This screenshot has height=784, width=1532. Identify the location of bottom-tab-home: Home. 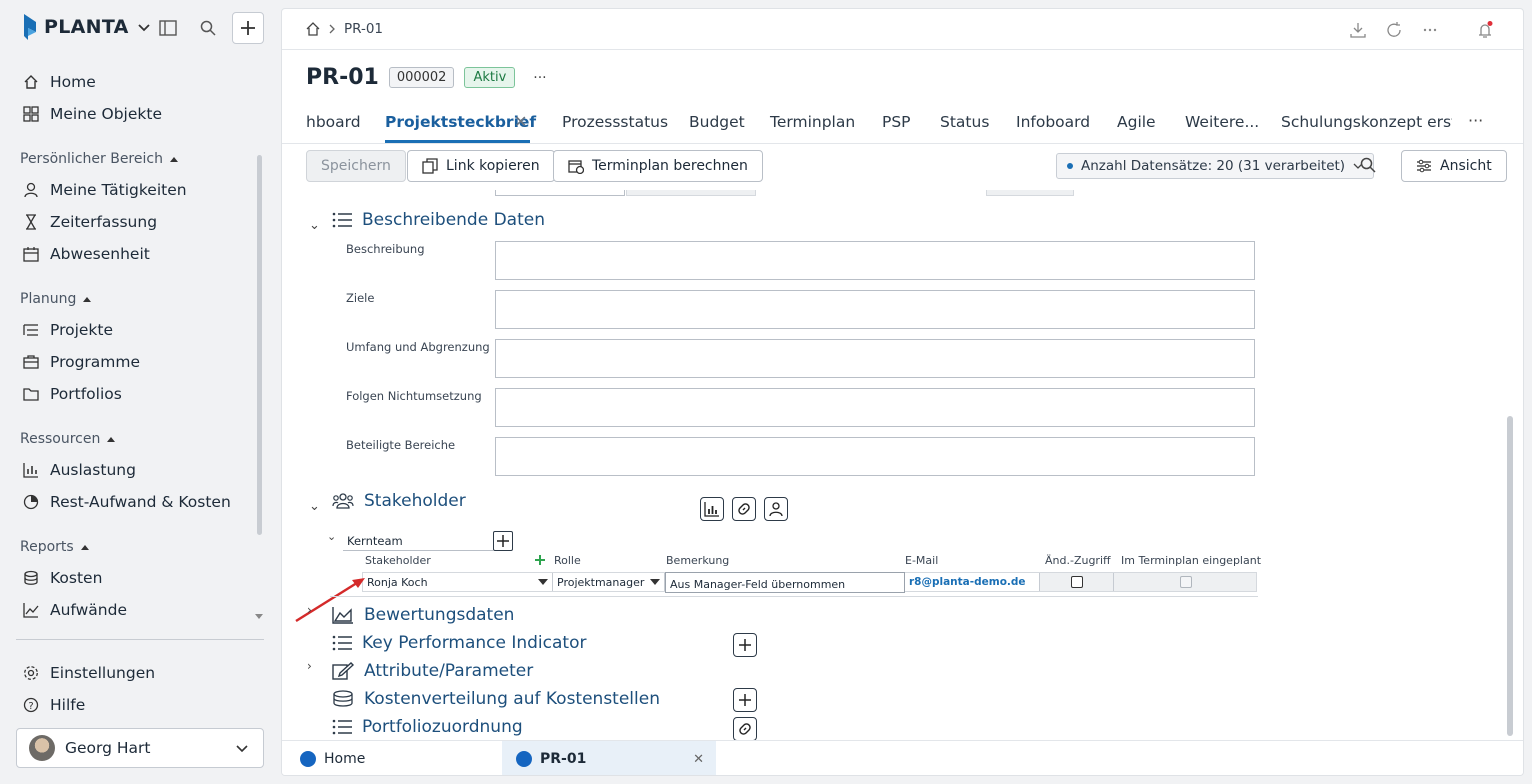
(342, 758).